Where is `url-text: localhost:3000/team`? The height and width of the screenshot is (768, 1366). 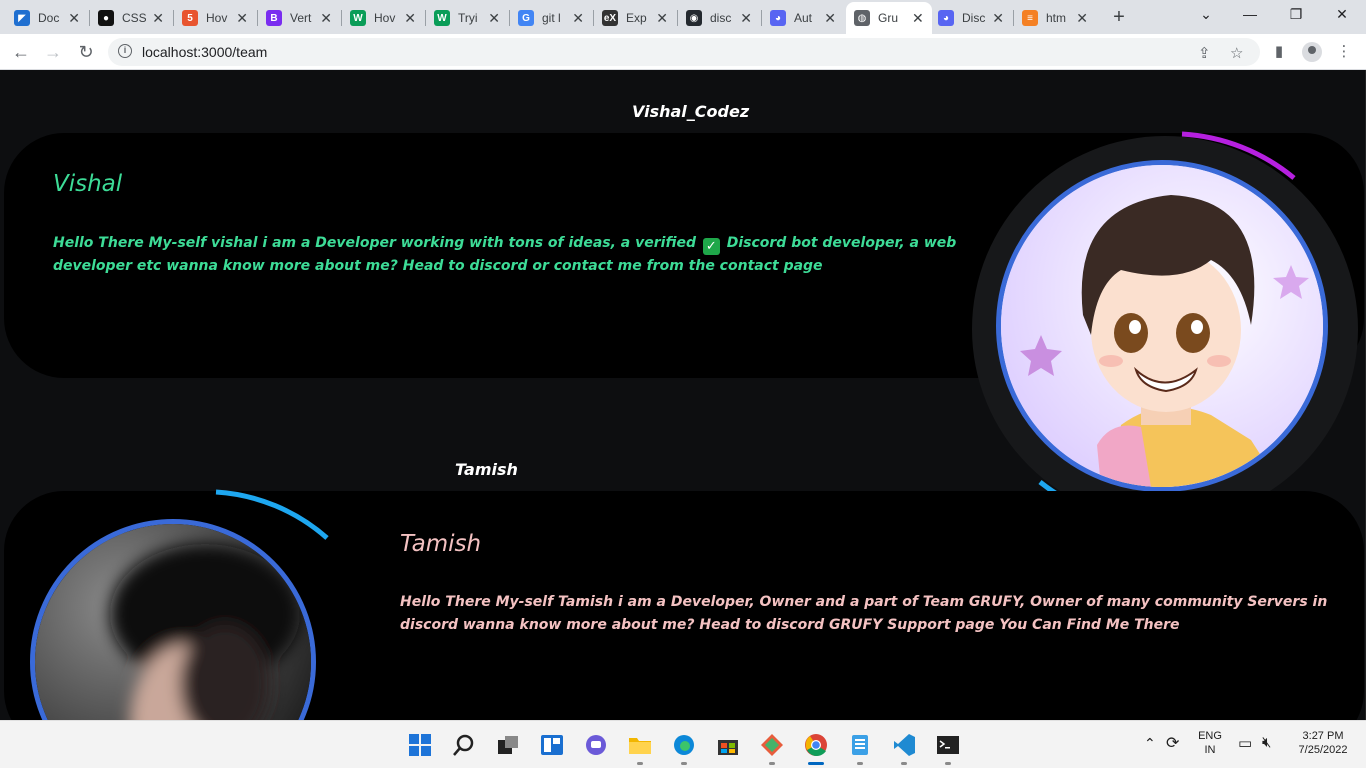
url-text: localhost:3000/team is located at coordinates (205, 52).